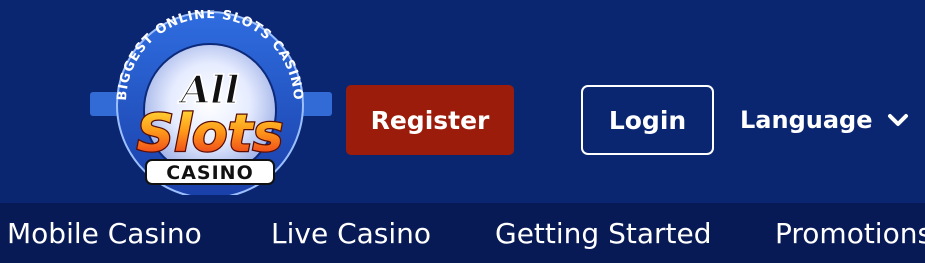 This screenshot has height=263, width=925. I want to click on nav-item-mobile-casino: Mobile Casino, so click(104, 233).